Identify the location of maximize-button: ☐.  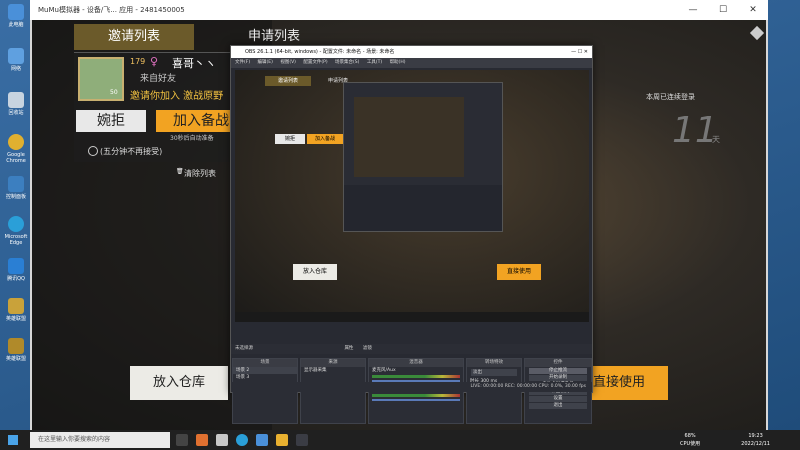
(723, 10).